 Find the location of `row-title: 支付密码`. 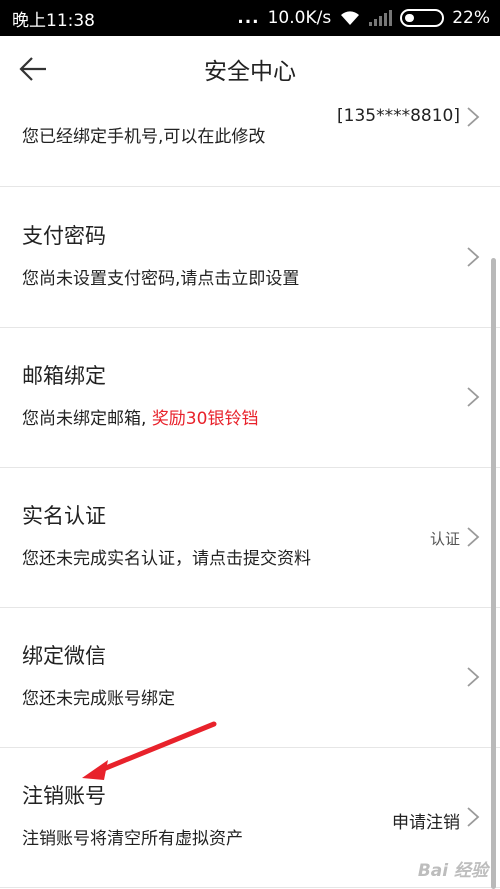

row-title: 支付密码 is located at coordinates (64, 236).